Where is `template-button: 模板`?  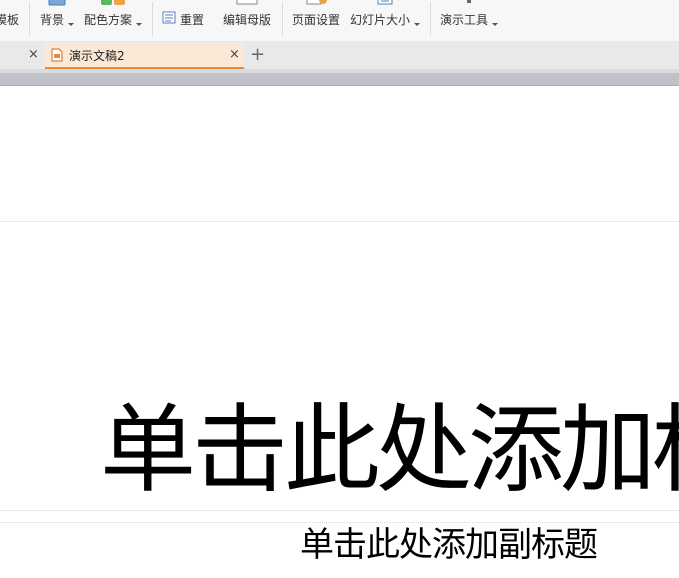 template-button: 模板 is located at coordinates (11, 20).